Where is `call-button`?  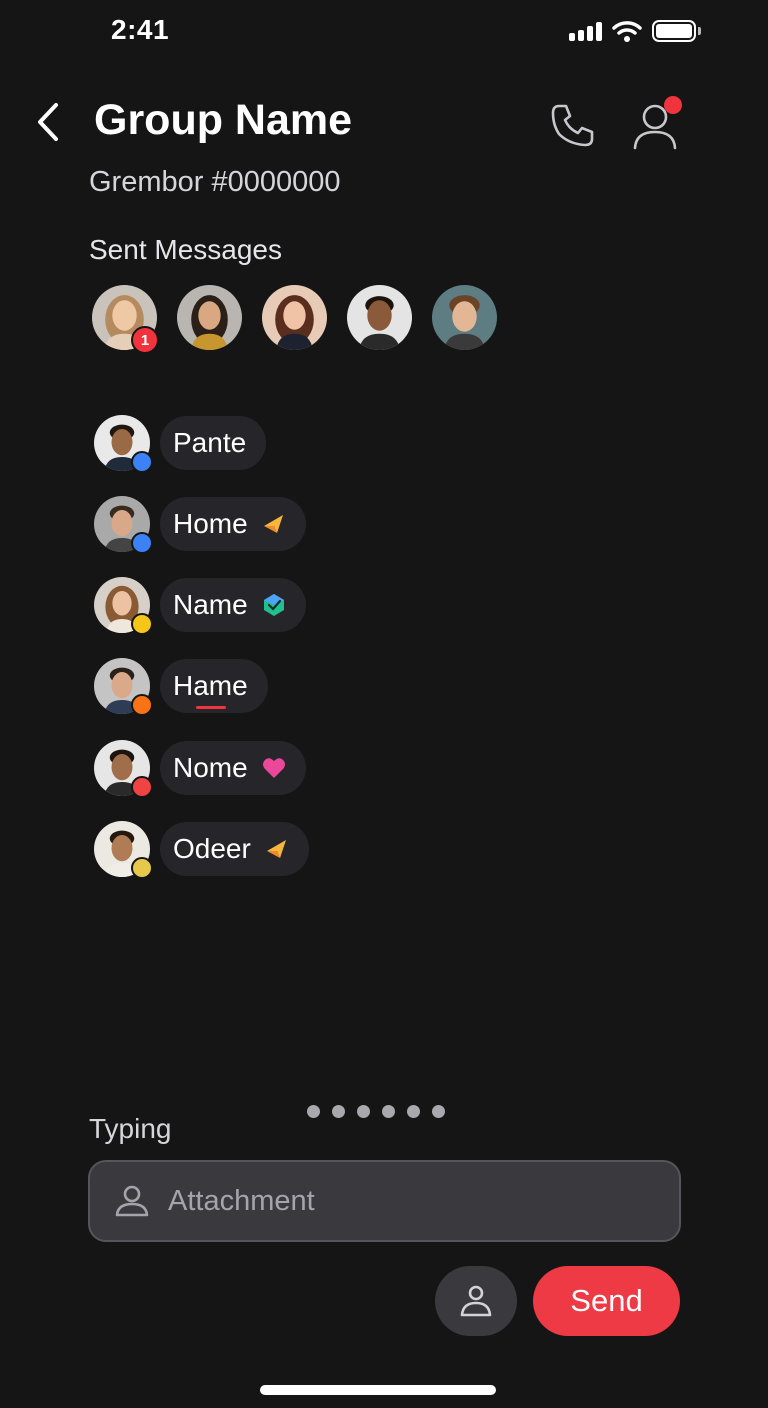
call-button is located at coordinates (573, 125).